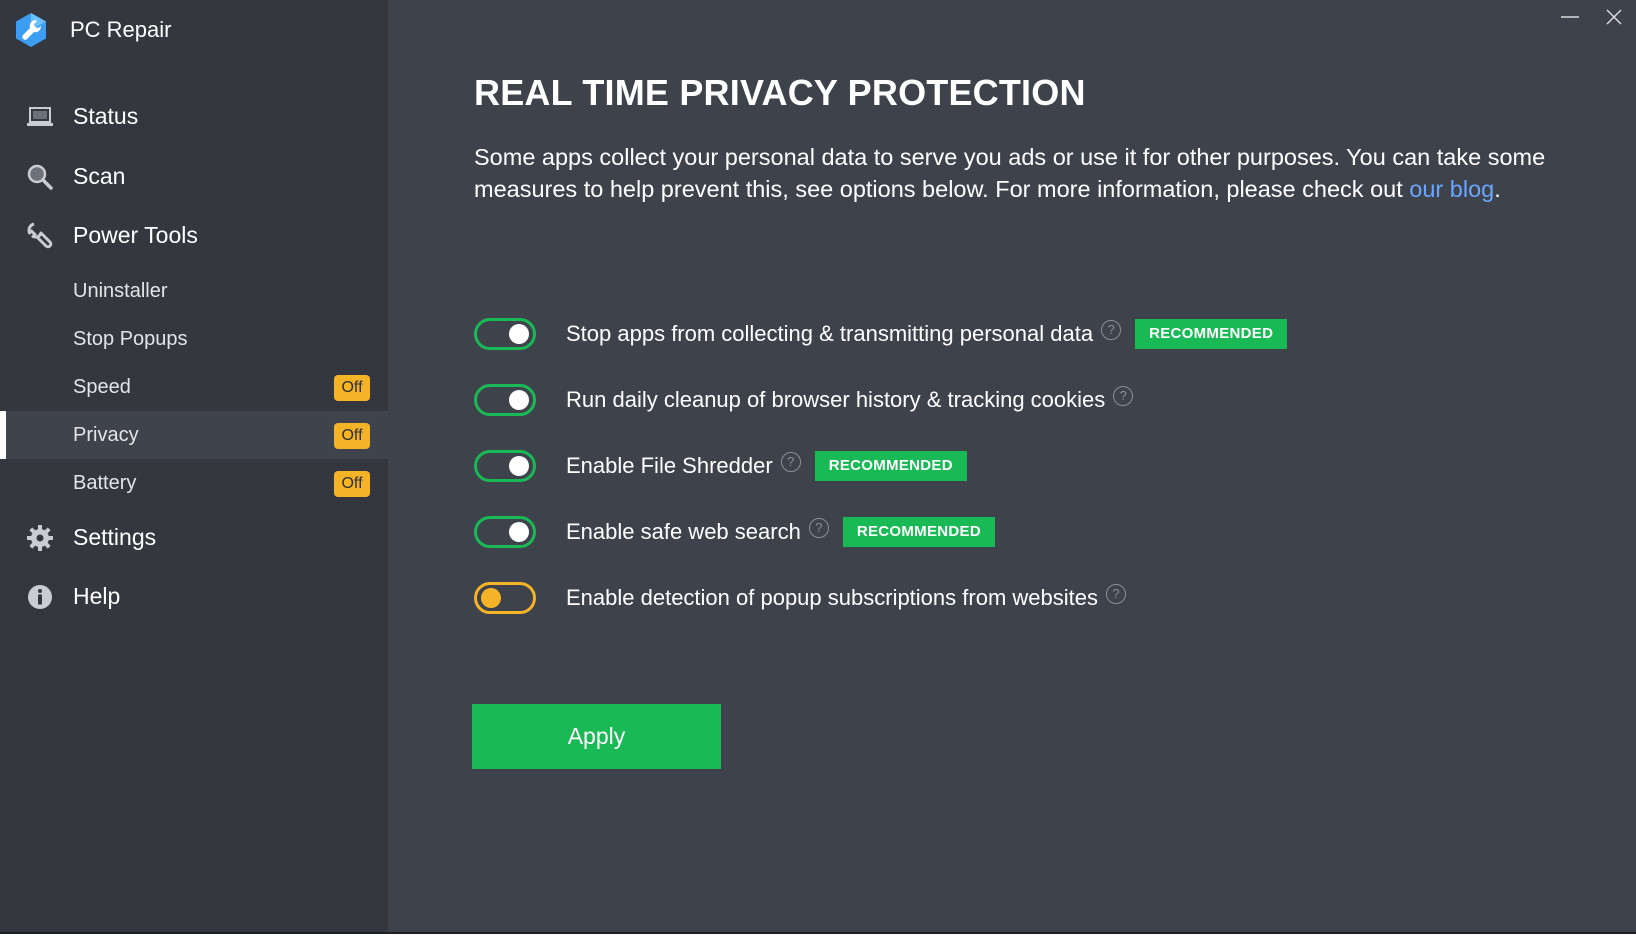 The image size is (1636, 937). What do you see at coordinates (352, 484) in the screenshot?
I see `battery-off-badge: Off` at bounding box center [352, 484].